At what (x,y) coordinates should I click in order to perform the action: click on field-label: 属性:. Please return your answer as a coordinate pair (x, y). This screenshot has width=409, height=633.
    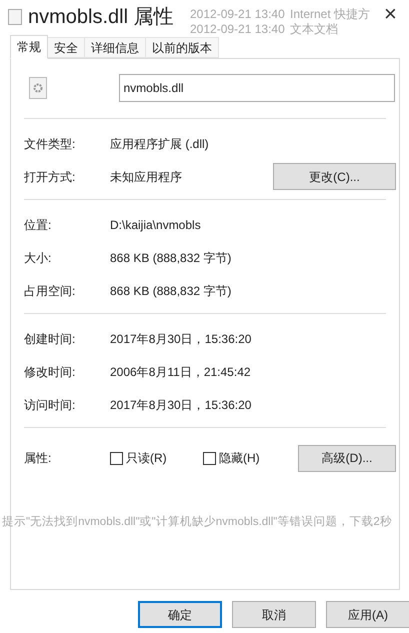
    Looking at the image, I should click on (38, 458).